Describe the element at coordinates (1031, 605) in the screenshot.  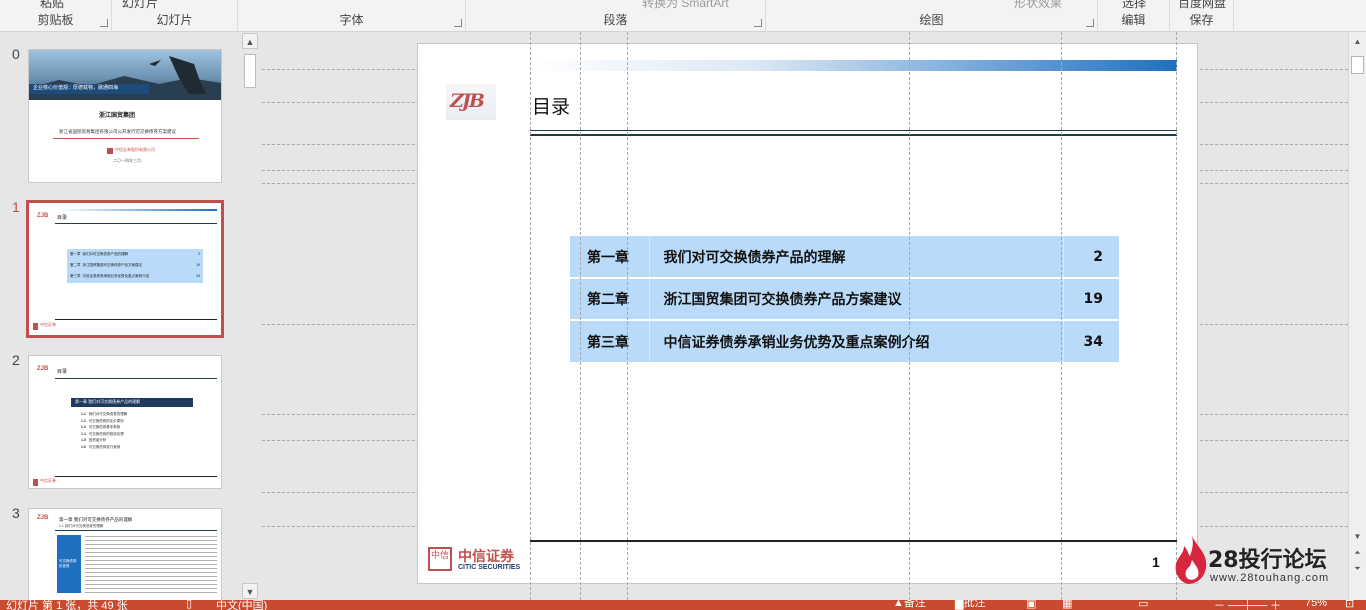
I see `normal-view-icon: ▣` at that location.